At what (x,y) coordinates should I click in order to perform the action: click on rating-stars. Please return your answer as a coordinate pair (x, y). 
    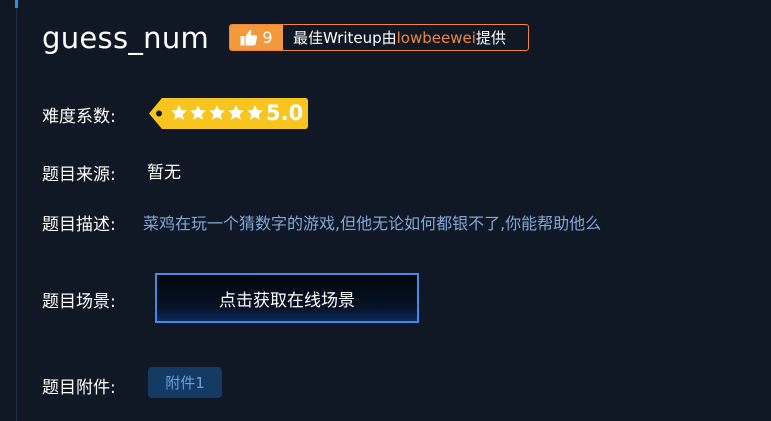
    Looking at the image, I should click on (217, 113).